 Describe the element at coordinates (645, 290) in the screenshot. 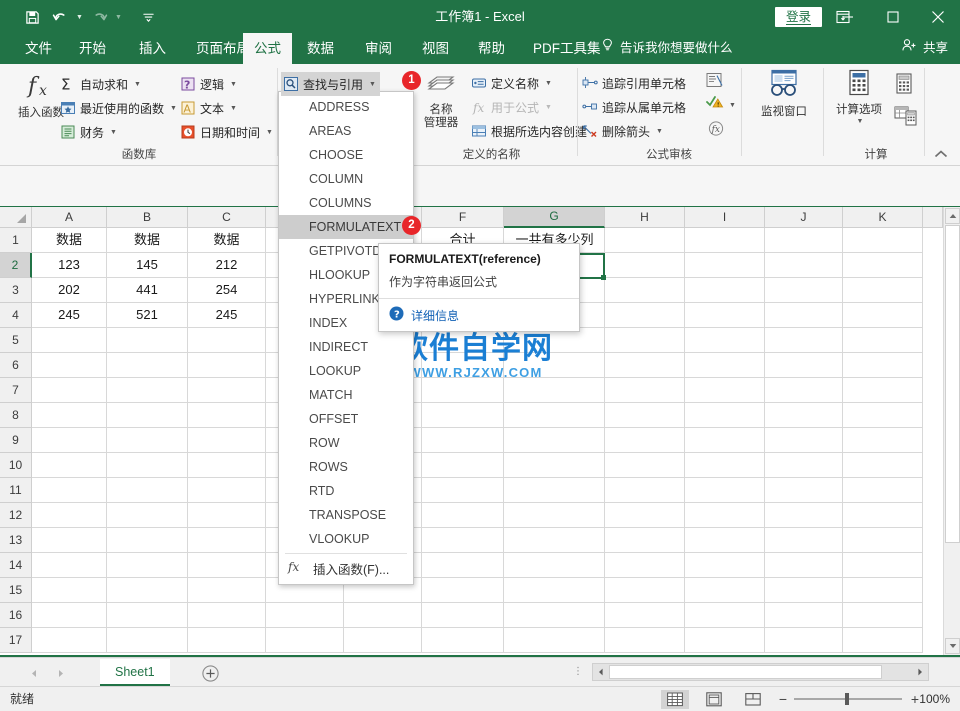

I see `cell-H3` at that location.